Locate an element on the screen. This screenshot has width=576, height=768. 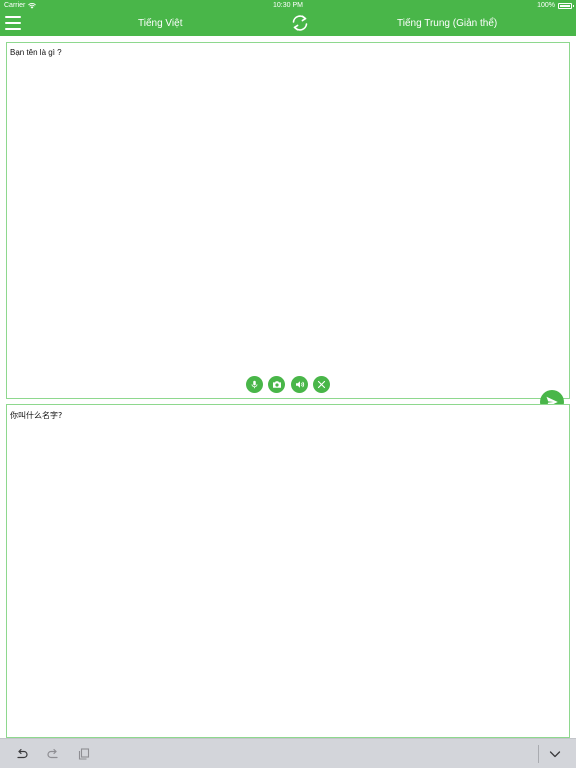
swap-languages-button is located at coordinates (300, 23).